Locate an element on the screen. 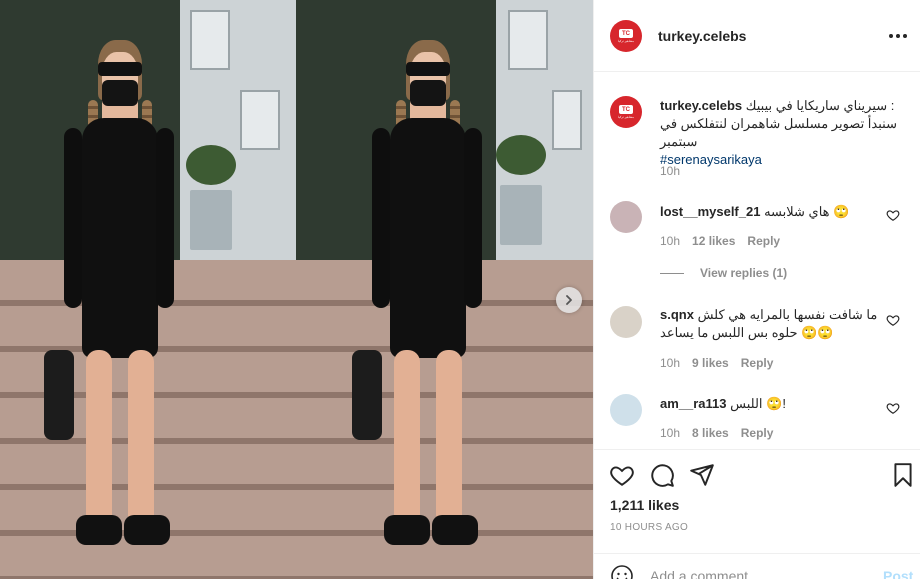 This screenshot has width=920, height=579. comment-meta: 10h 9 likes Reply is located at coordinates (716, 363).